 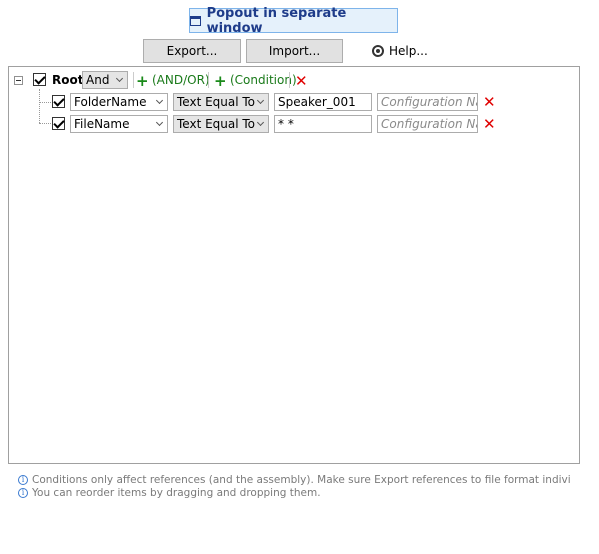 I want to click on root-operator-value: And, so click(x=98, y=80).